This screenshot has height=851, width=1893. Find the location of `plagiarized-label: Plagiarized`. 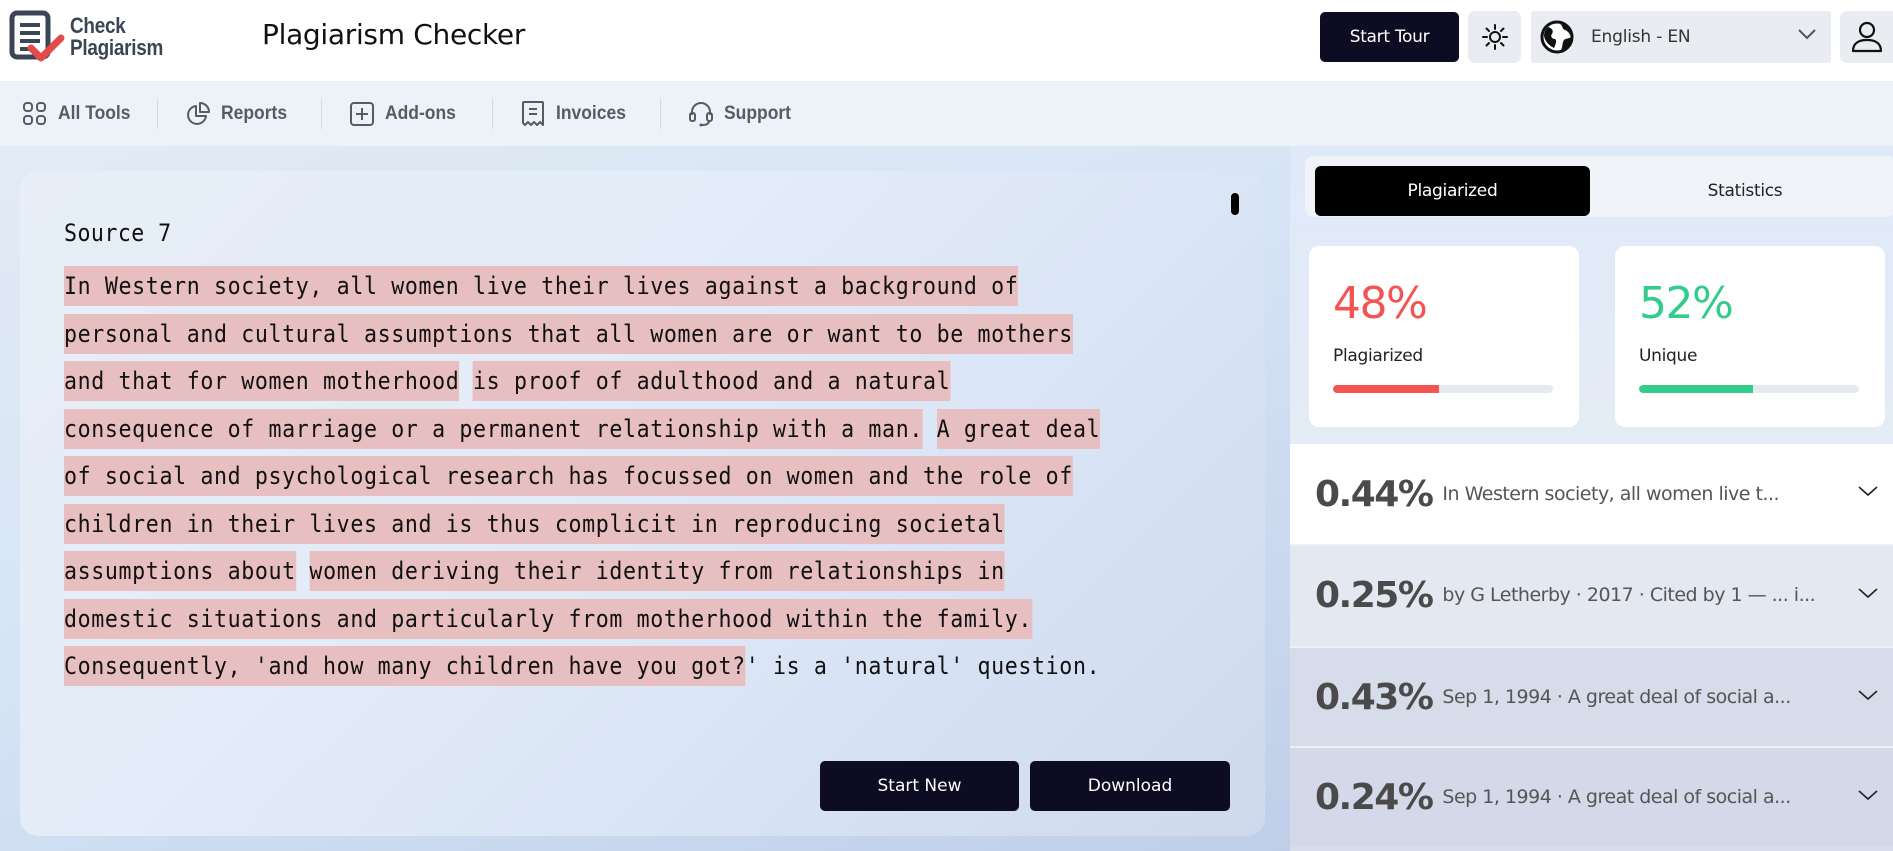

plagiarized-label: Plagiarized is located at coordinates (1378, 356).